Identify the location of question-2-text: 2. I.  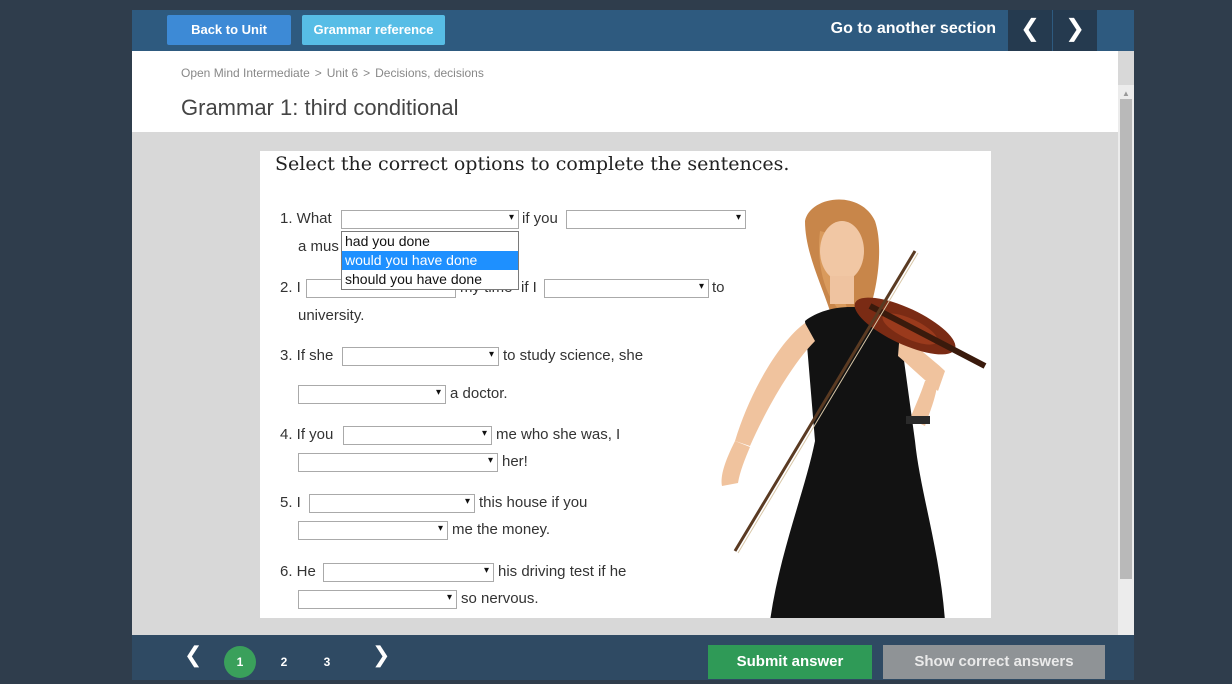
(290, 287).